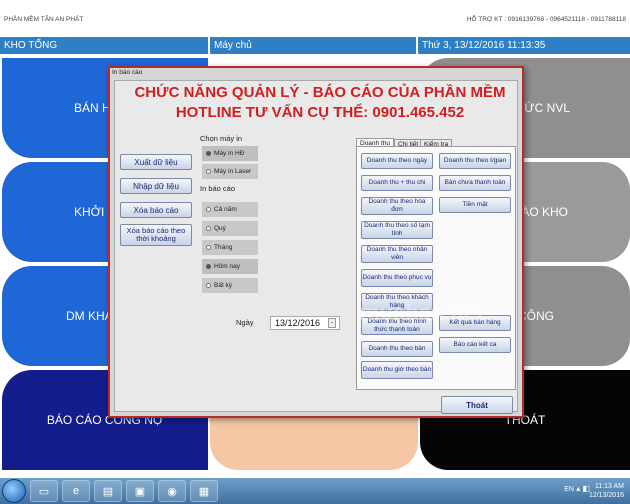 This screenshot has width=630, height=504. What do you see at coordinates (397, 349) in the screenshot?
I see `revenue-by-table-button: Doanh thu theo bàn` at bounding box center [397, 349].